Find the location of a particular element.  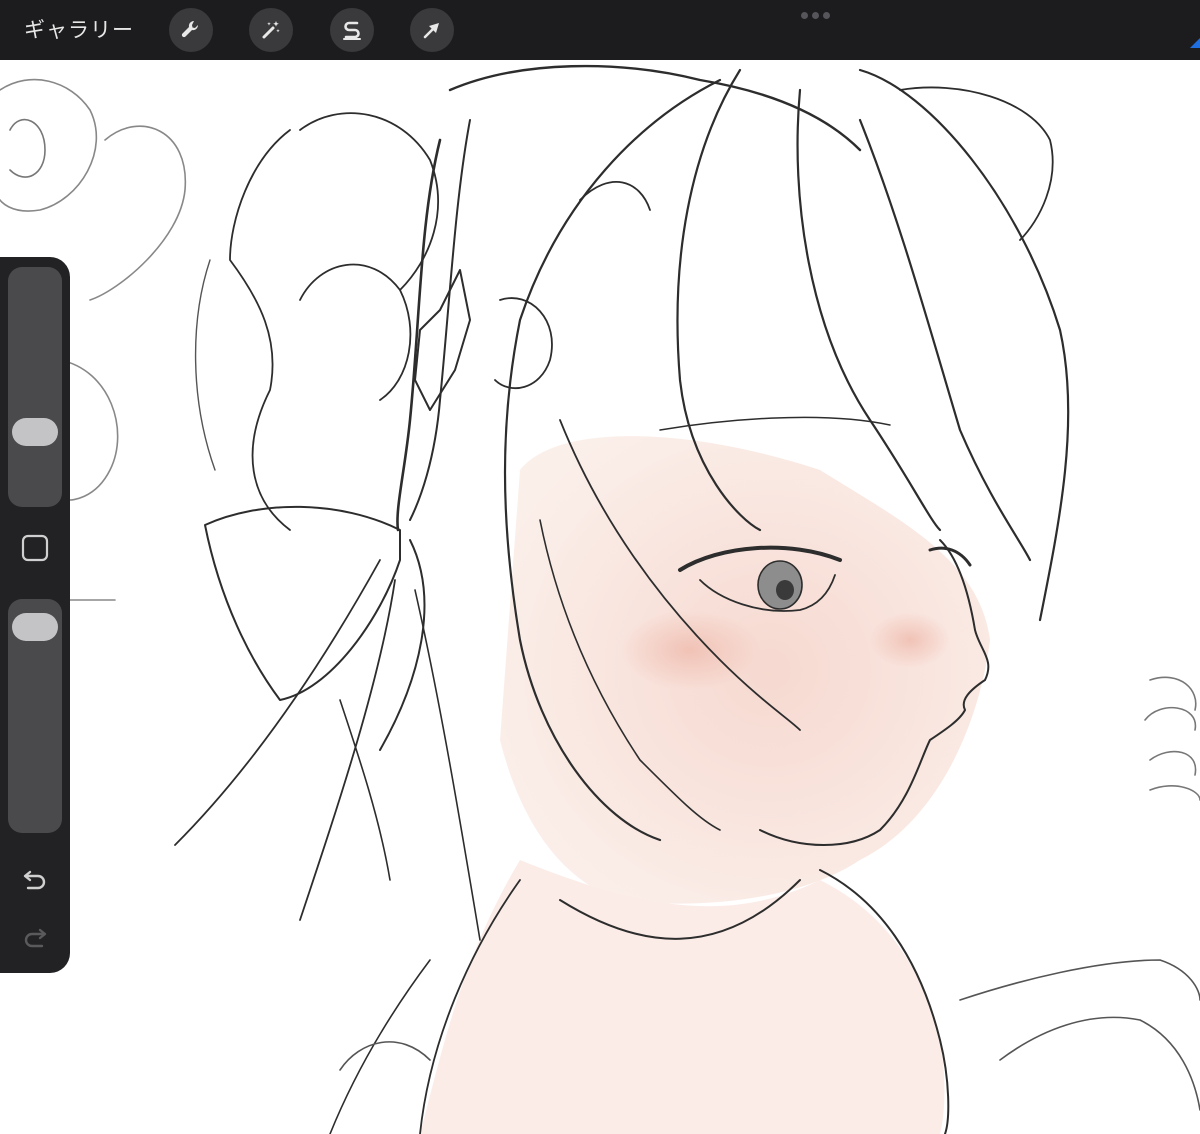

undo-icon is located at coordinates (34, 880).